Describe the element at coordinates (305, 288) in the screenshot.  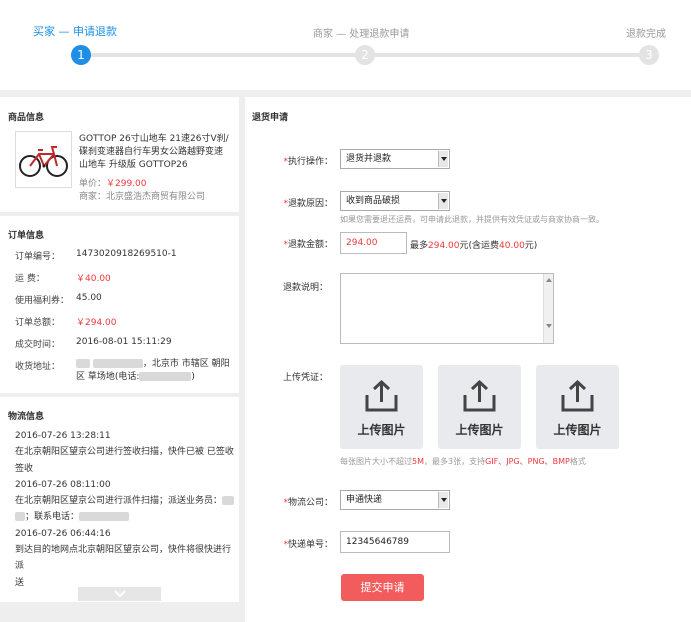
I see `description-label: 退款说明：` at that location.